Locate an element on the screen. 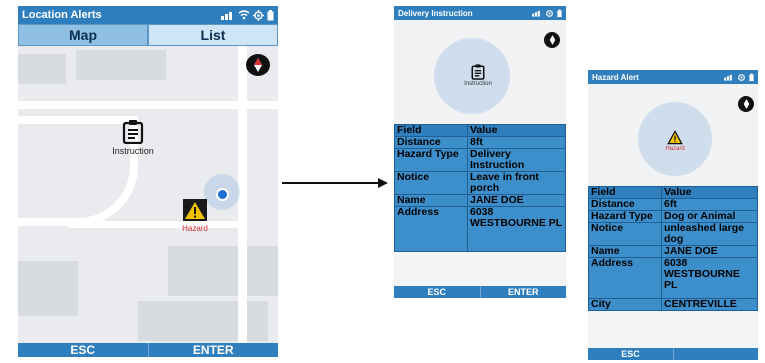  tab-list-label: List is located at coordinates (213, 35).